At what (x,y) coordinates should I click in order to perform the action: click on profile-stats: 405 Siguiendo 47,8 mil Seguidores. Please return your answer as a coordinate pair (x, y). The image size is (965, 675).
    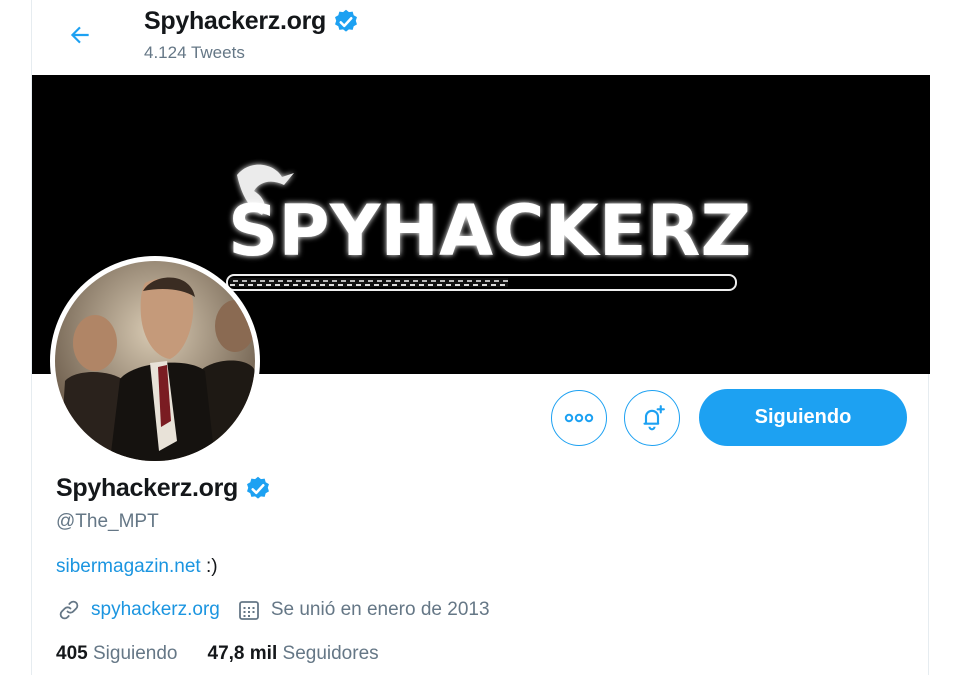
    Looking at the image, I should click on (232, 654).